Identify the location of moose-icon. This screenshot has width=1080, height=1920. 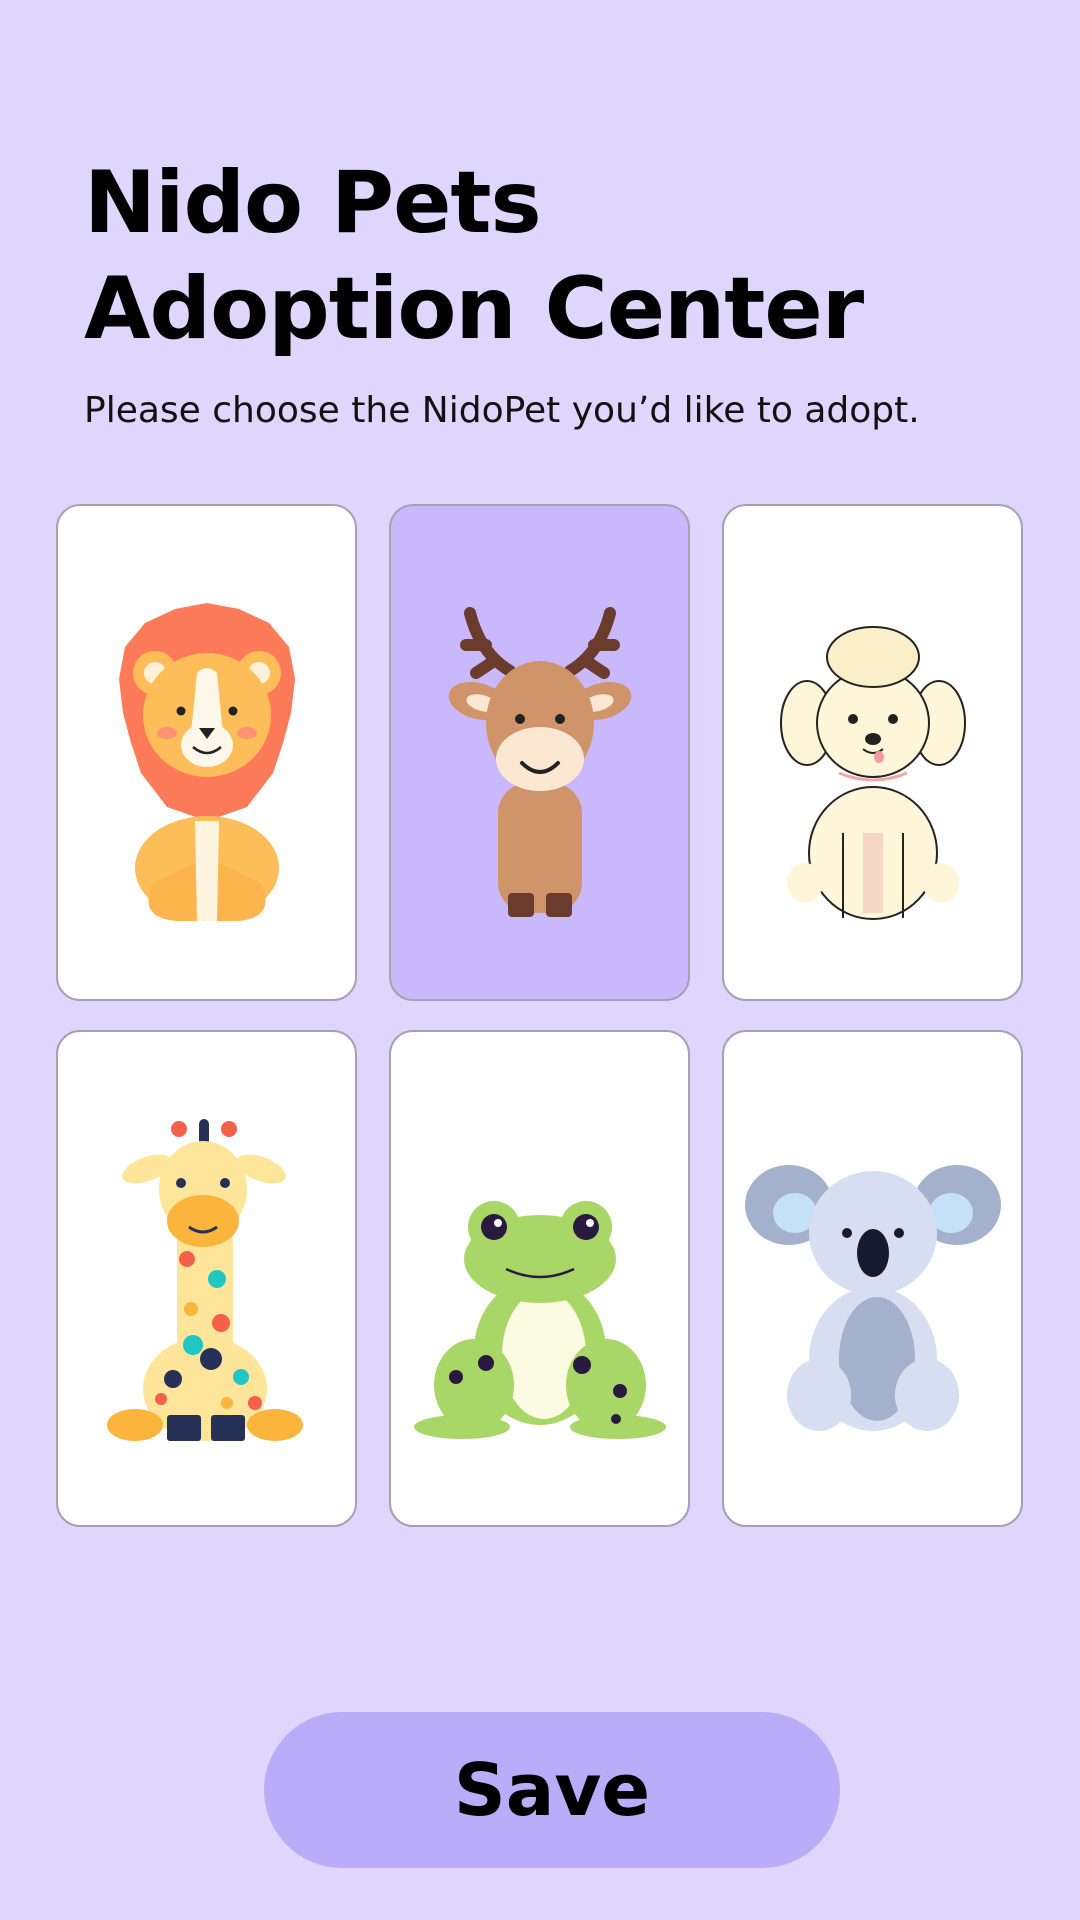
(539, 761).